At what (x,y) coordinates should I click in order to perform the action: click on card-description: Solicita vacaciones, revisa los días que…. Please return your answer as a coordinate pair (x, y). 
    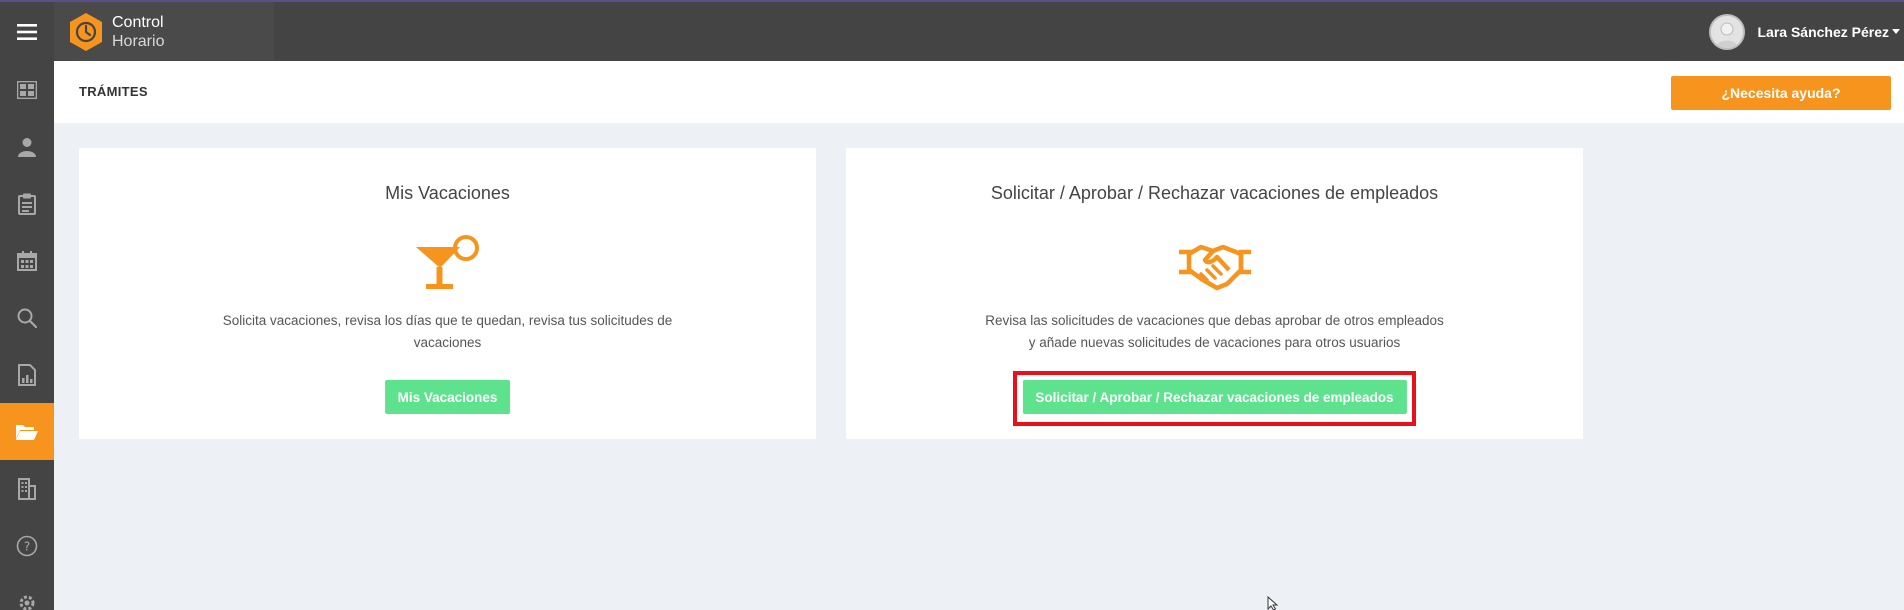
    Looking at the image, I should click on (447, 331).